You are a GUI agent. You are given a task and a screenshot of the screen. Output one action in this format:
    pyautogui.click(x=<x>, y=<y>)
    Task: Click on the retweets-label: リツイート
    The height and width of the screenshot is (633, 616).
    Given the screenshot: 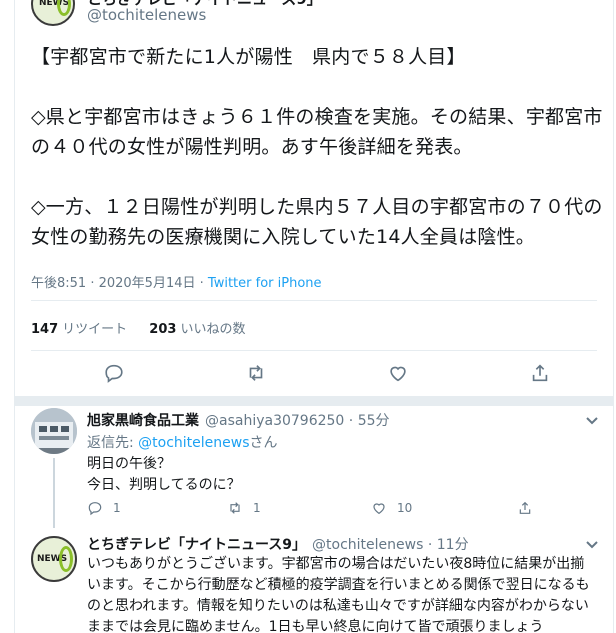 What is the action you would take?
    pyautogui.click(x=95, y=329)
    